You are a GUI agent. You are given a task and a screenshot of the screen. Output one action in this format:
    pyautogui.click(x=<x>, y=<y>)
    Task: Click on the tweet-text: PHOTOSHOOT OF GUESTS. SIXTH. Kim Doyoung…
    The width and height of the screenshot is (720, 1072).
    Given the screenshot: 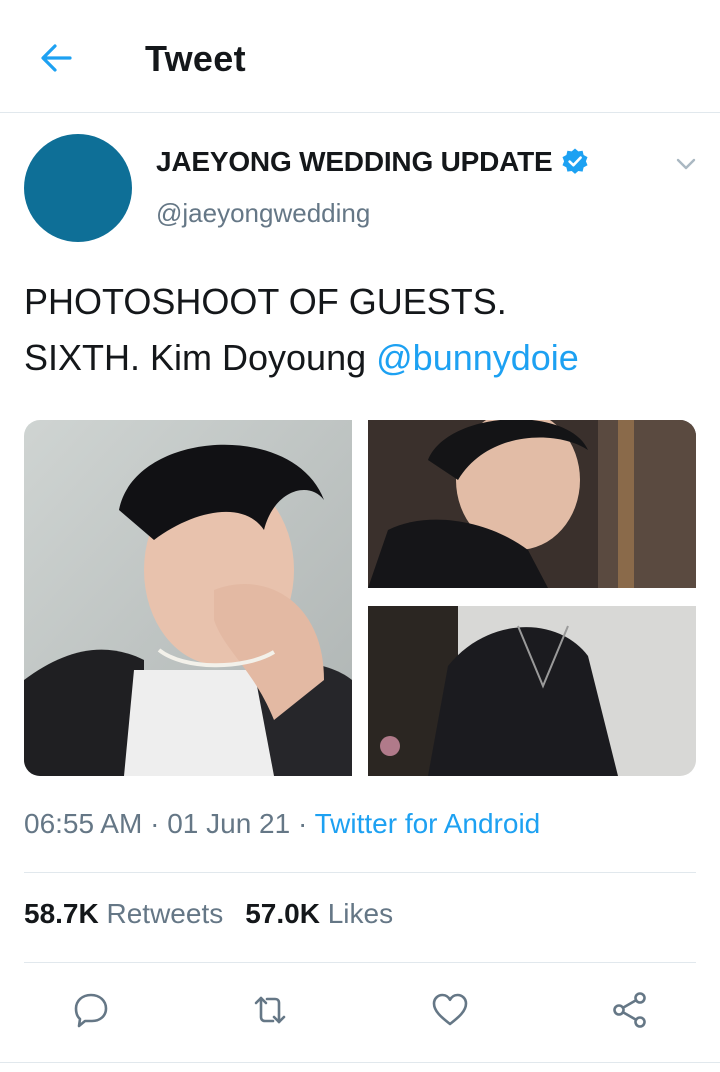 What is the action you would take?
    pyautogui.click(x=364, y=330)
    